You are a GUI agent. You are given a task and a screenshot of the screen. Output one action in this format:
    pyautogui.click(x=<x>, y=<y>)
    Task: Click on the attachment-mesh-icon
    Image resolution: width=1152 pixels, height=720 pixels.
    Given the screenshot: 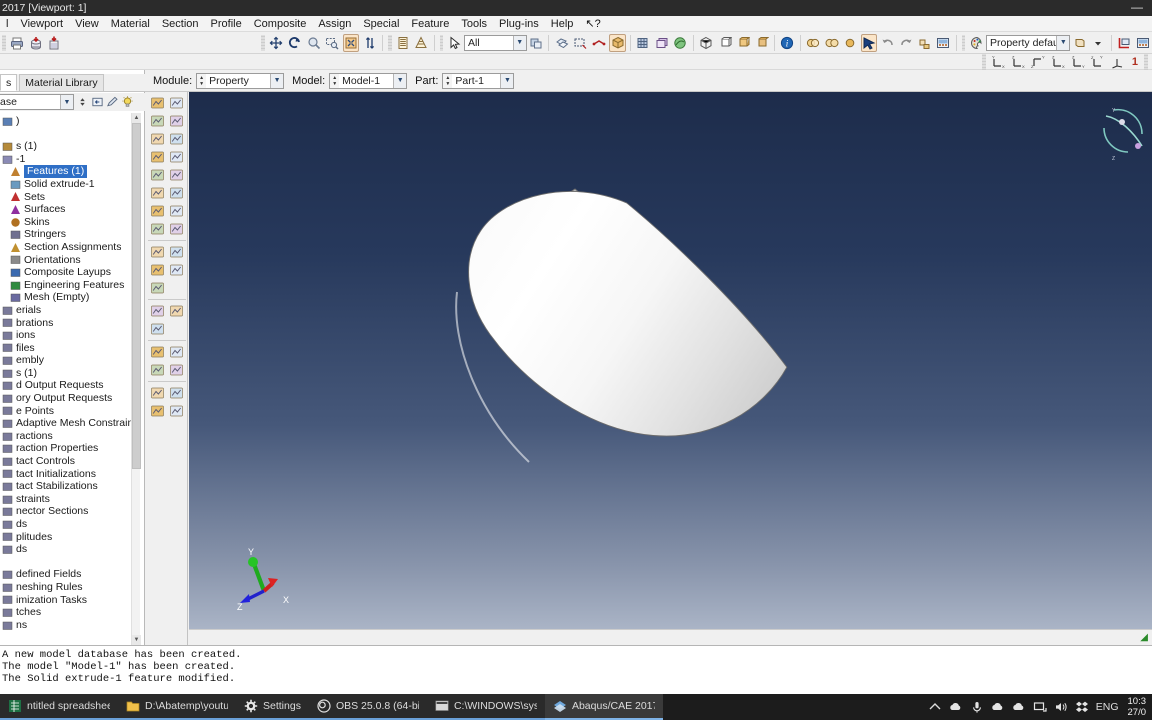 What is the action you would take?
    pyautogui.click(x=176, y=411)
    